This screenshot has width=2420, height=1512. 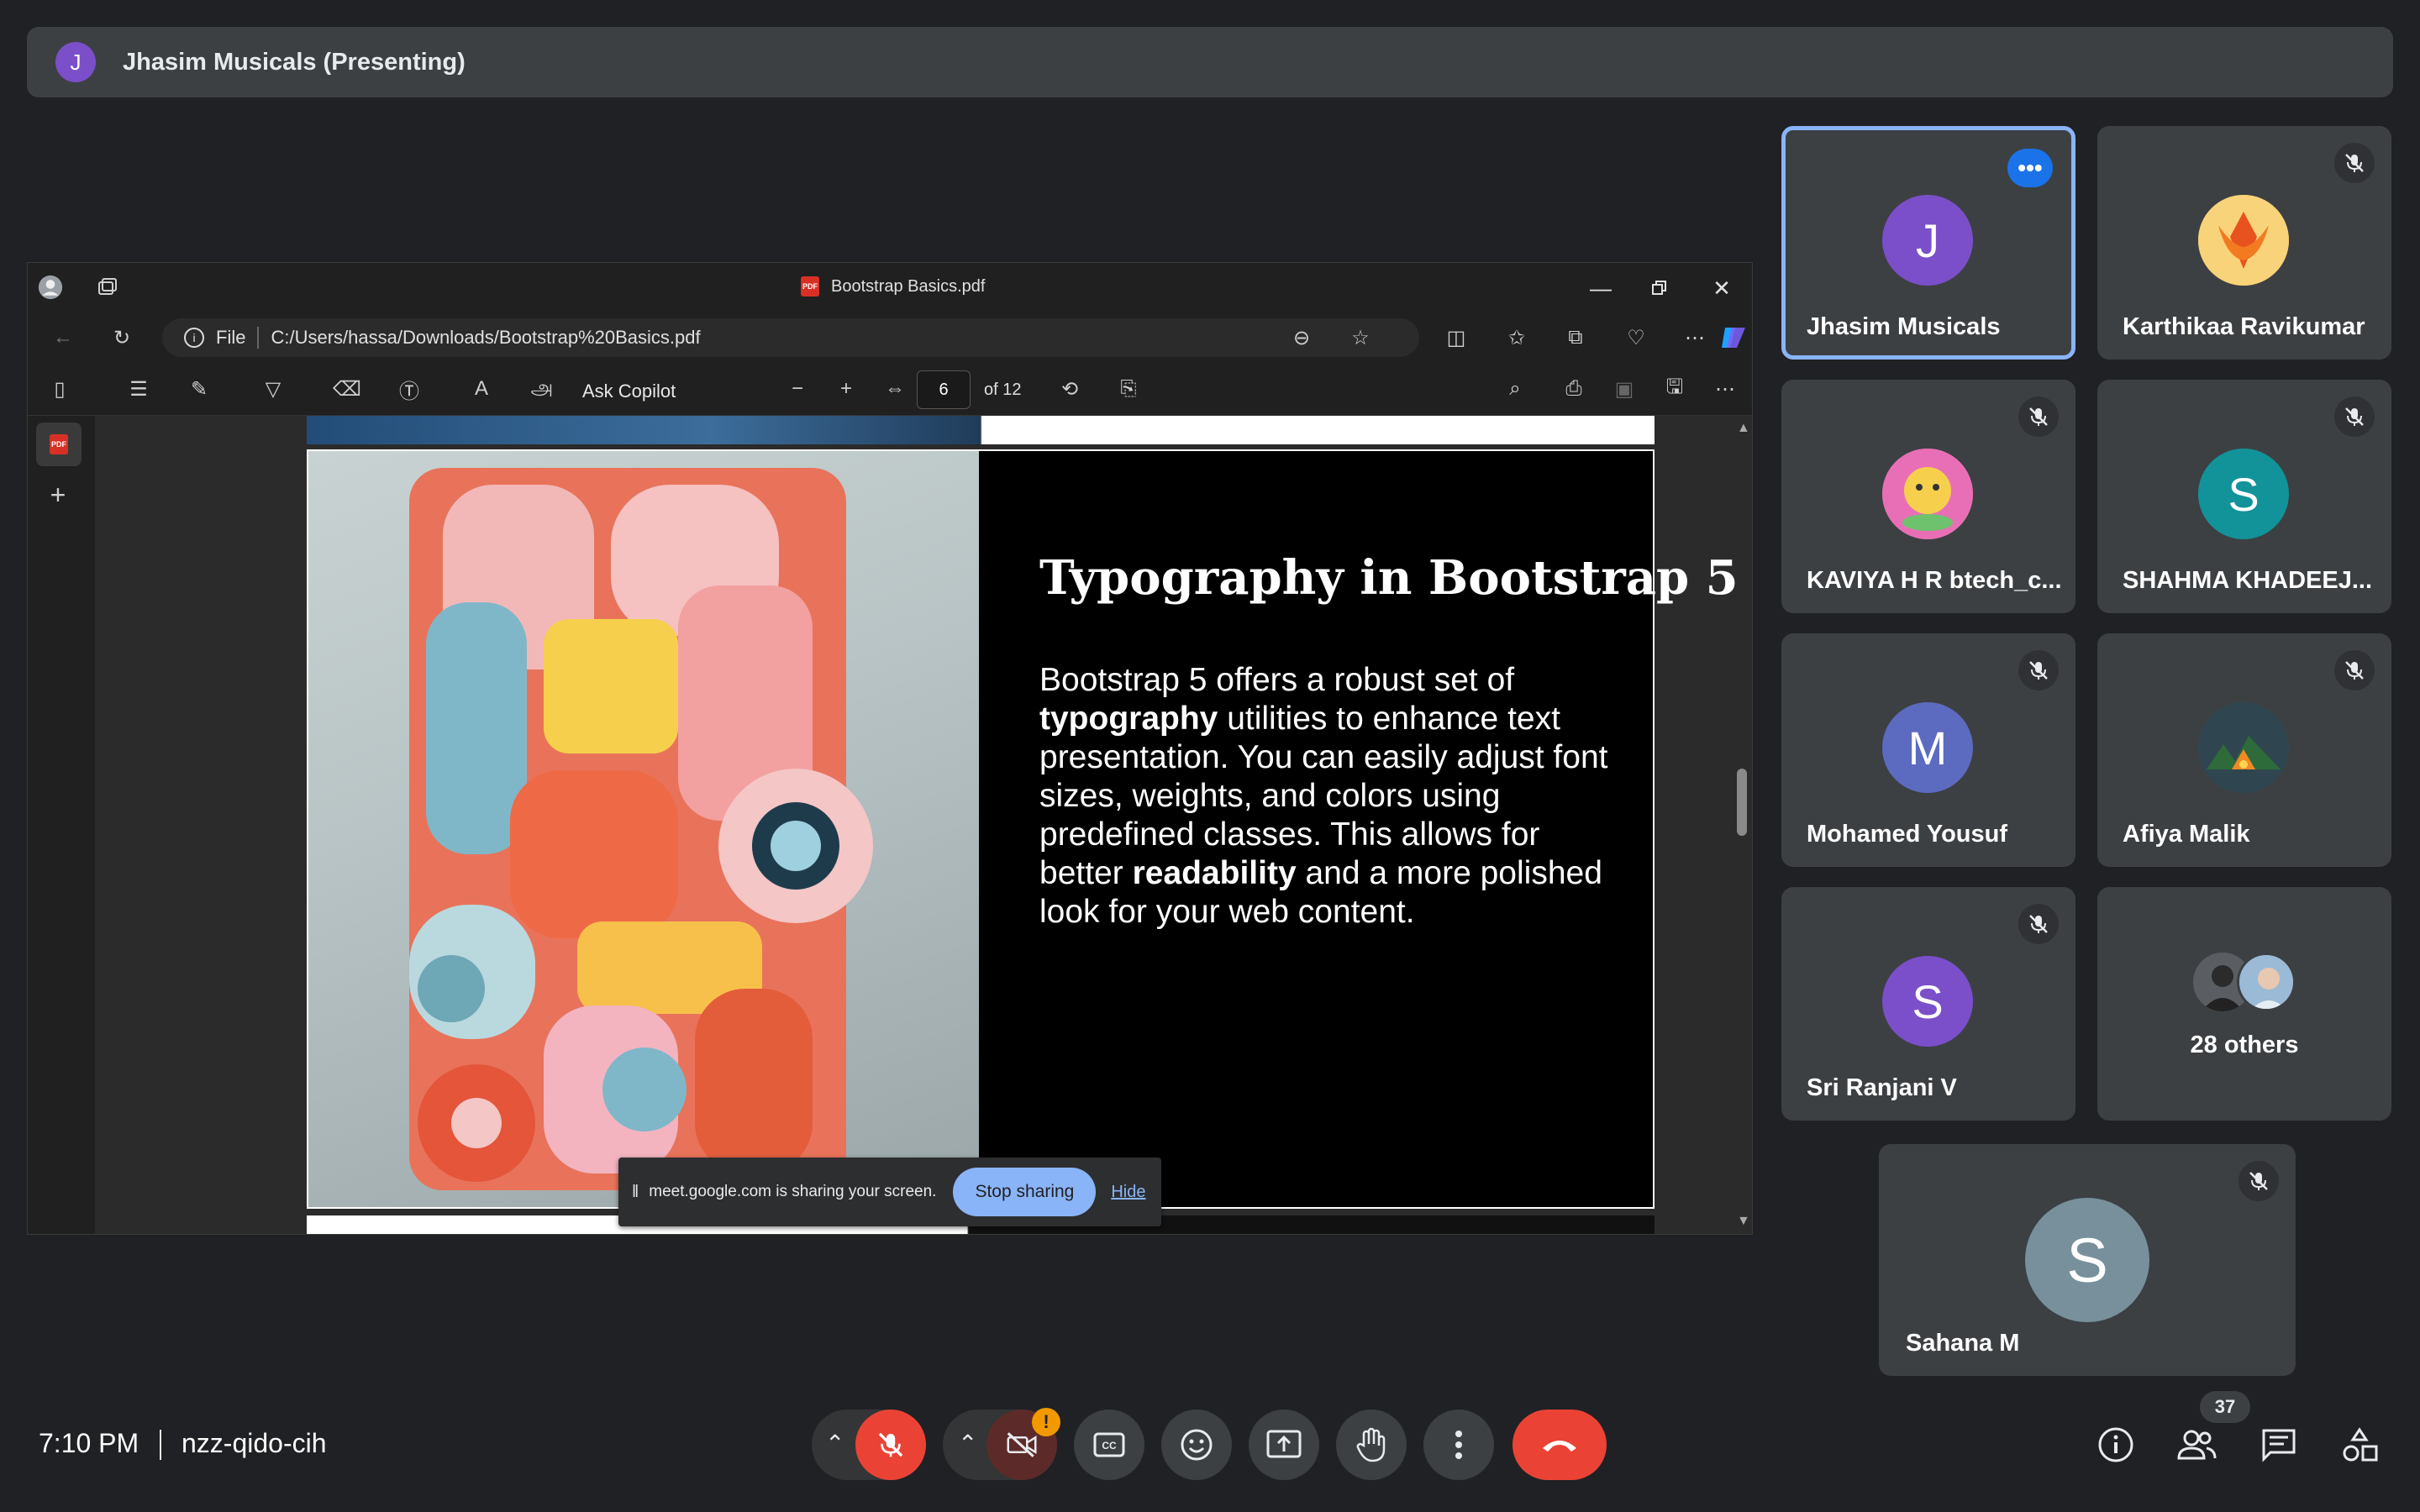 What do you see at coordinates (107, 287) in the screenshot?
I see `workspaces-icon` at bounding box center [107, 287].